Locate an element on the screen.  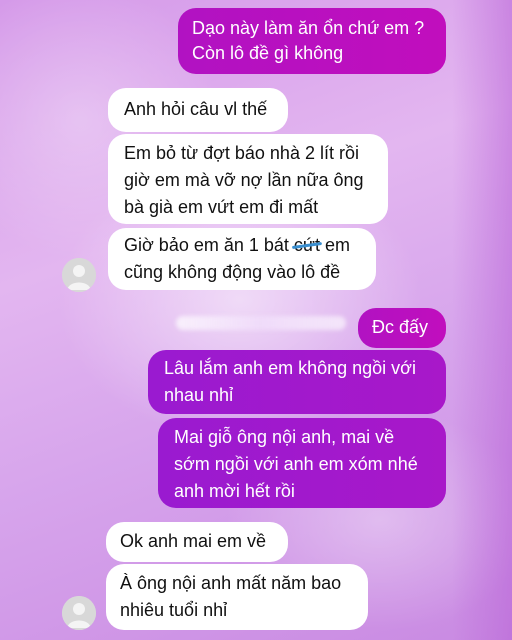
message-outgoing-6: Lâu lắm anh em không ngồi với nhau nhỉ is located at coordinates (297, 382).